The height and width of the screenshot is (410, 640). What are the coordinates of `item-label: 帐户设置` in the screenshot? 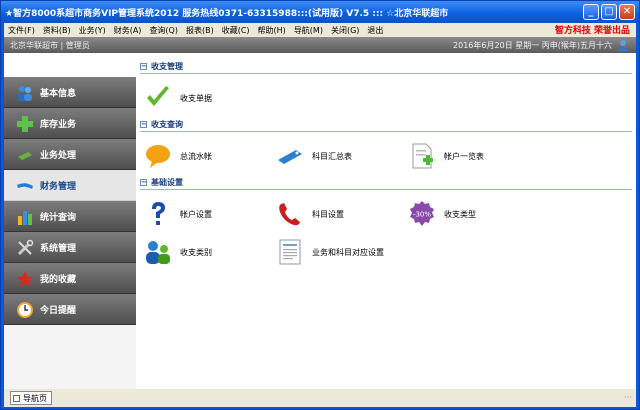 It's located at (196, 214).